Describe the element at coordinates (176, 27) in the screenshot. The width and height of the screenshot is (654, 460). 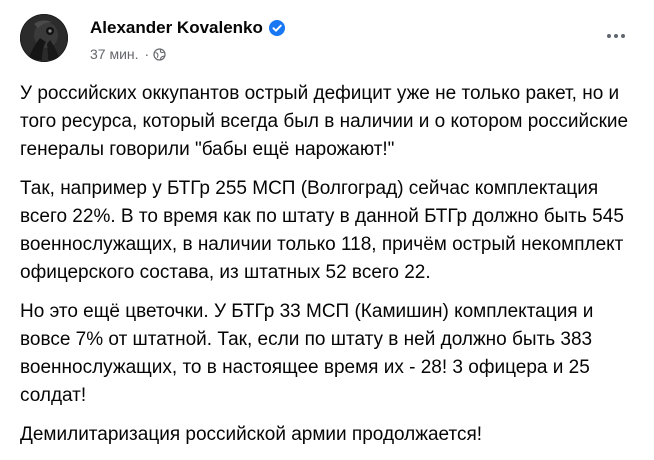
I see `author-name-text: Alexander Kovalenko` at that location.